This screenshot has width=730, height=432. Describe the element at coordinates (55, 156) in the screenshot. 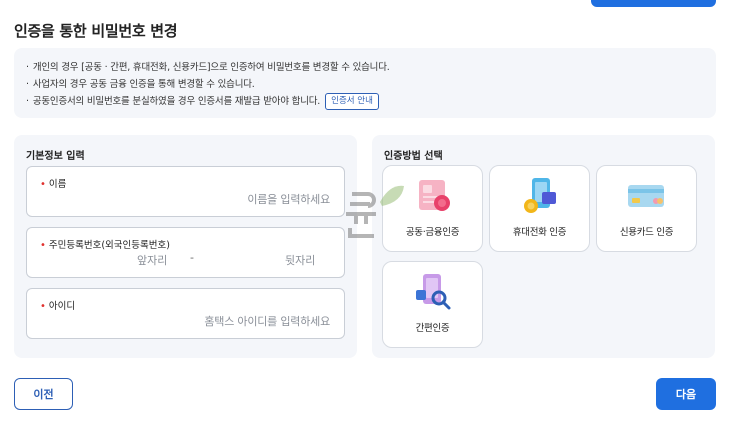

I see `basic-info-title: 기본정보 입력` at that location.